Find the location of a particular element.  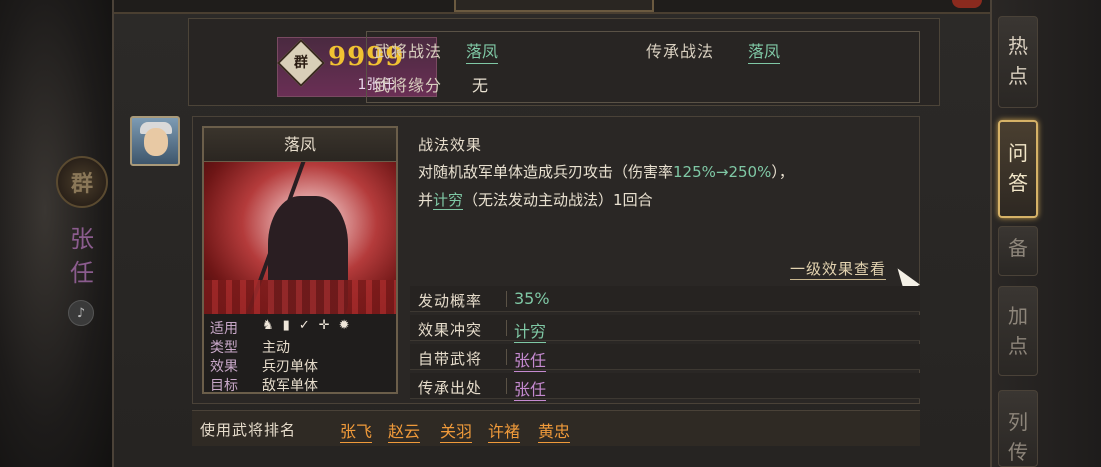

faction-badge: 群 is located at coordinates (301, 63).